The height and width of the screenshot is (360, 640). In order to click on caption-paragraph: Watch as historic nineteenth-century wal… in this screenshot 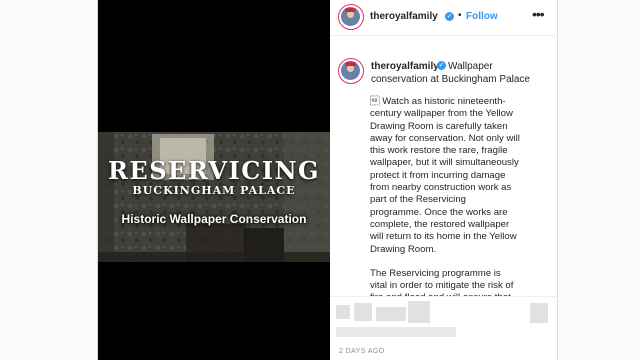, I will do `click(445, 175)`.